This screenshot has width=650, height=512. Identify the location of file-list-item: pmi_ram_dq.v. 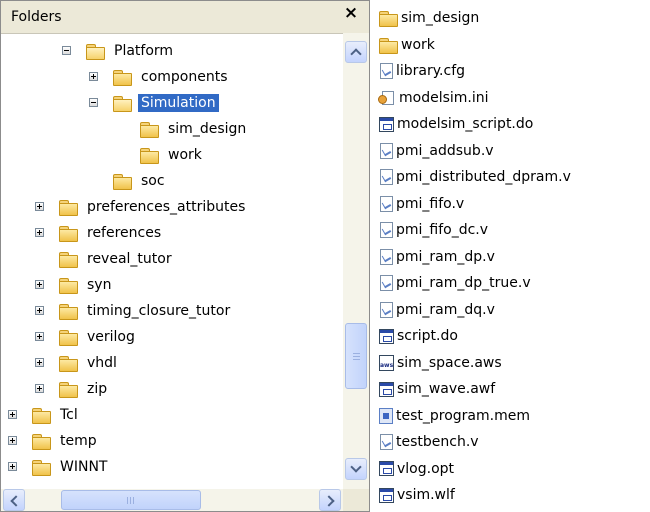
(436, 310).